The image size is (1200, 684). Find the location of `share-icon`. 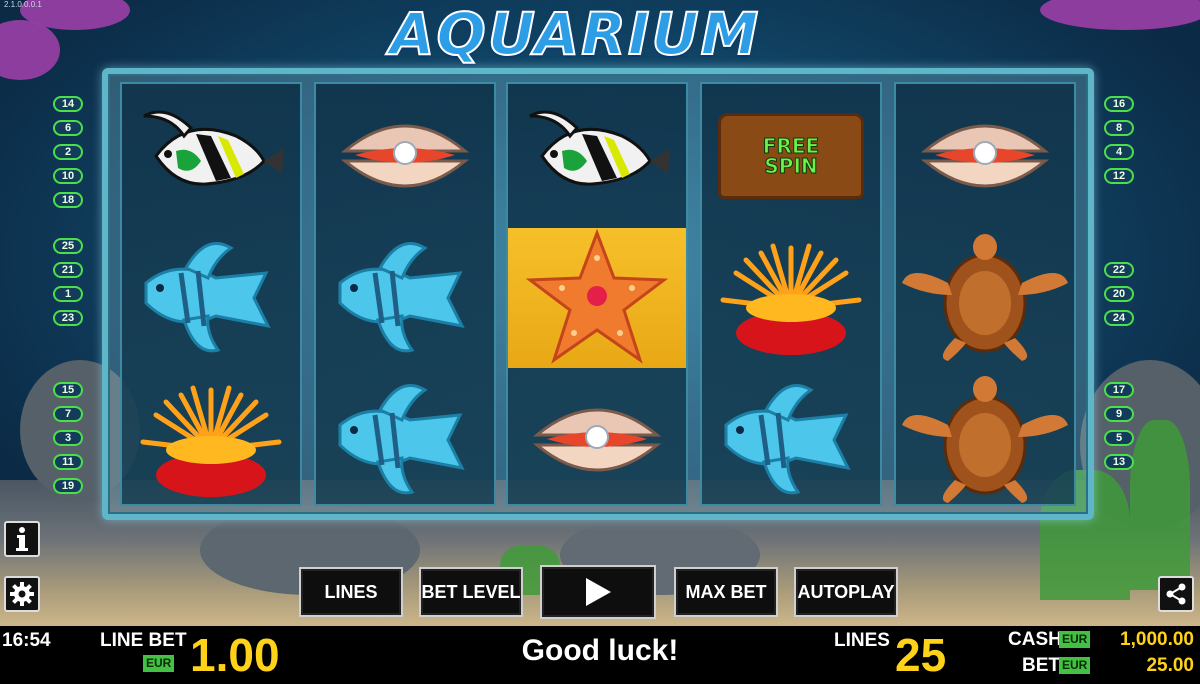

share-icon is located at coordinates (1176, 594).